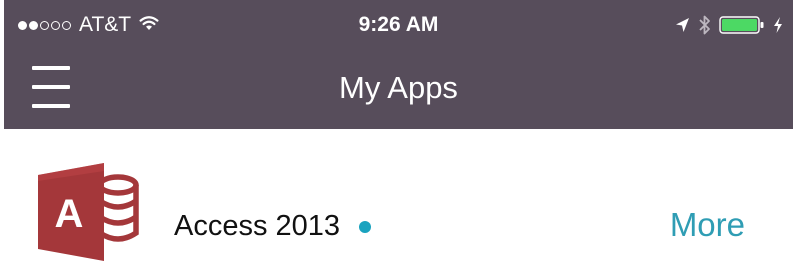 The height and width of the screenshot is (267, 793). What do you see at coordinates (682, 25) in the screenshot?
I see `location-arrow-icon` at bounding box center [682, 25].